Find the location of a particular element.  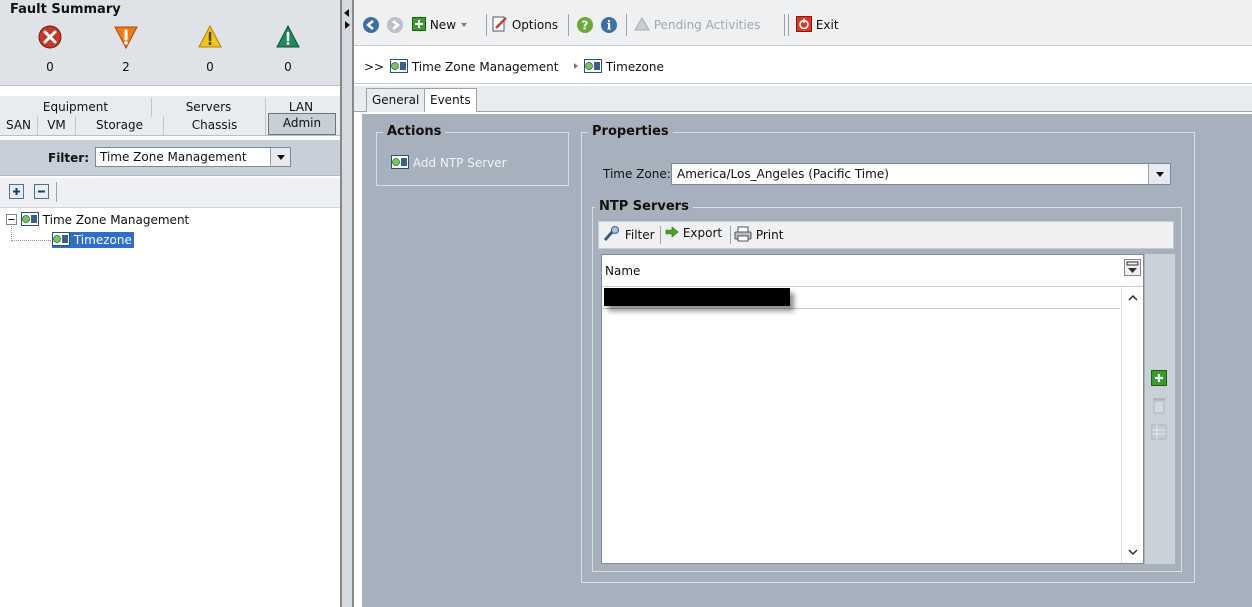

fault-warning: 0 is located at coordinates (288, 49).